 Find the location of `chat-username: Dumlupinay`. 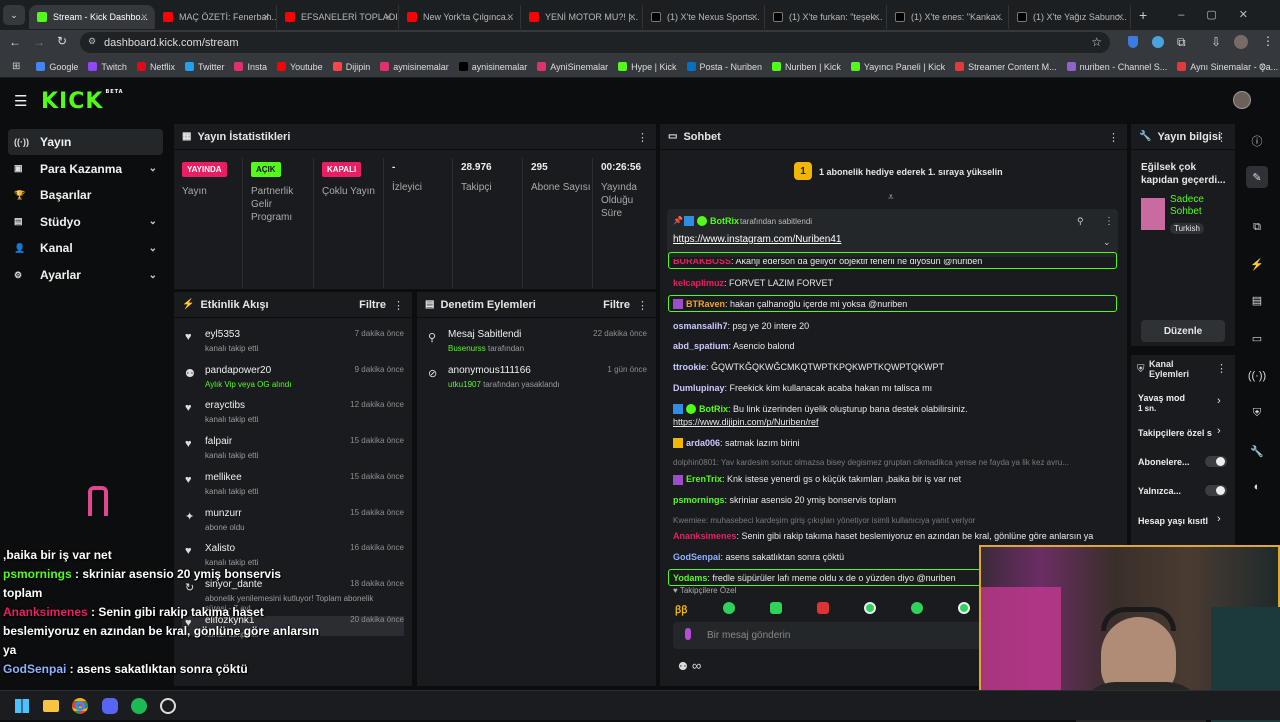

chat-username: Dumlupinay is located at coordinates (699, 388).